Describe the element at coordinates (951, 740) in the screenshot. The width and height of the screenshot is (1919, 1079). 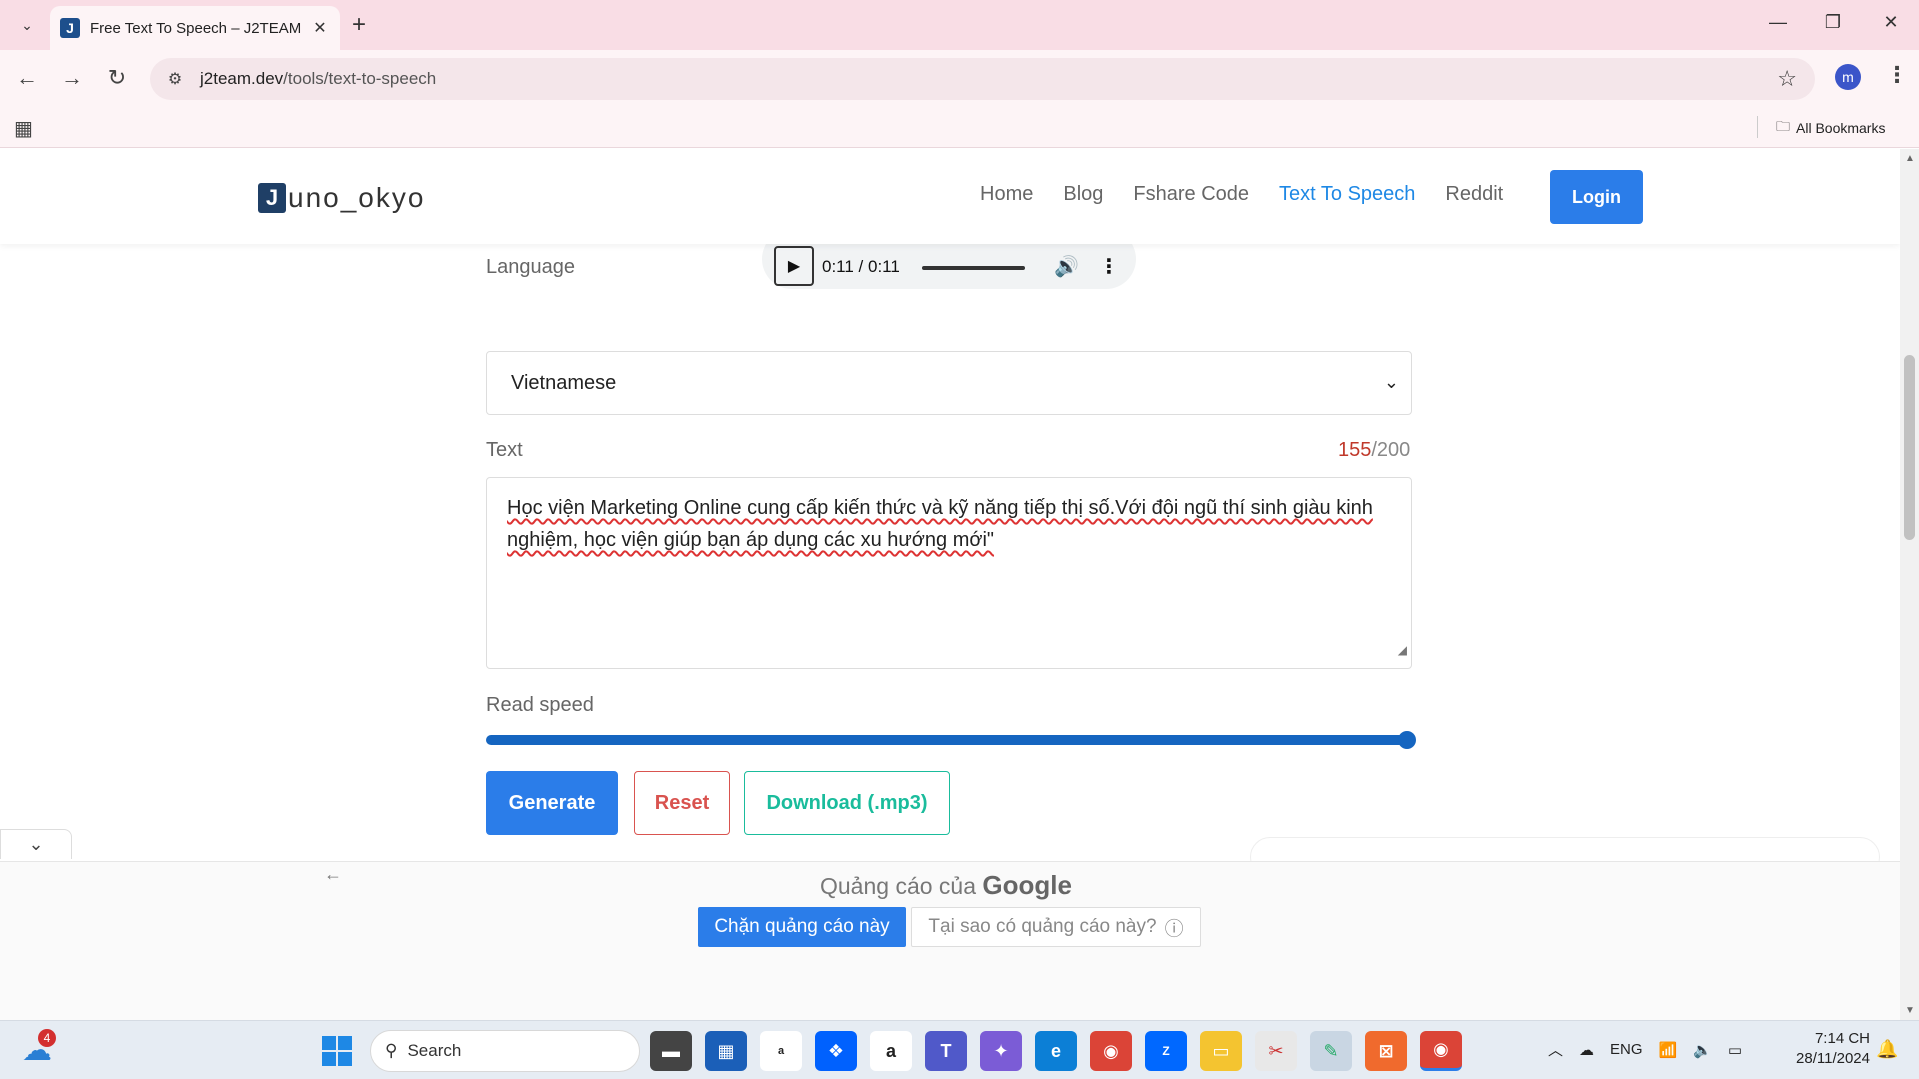
I see `read-speed-slider` at that location.